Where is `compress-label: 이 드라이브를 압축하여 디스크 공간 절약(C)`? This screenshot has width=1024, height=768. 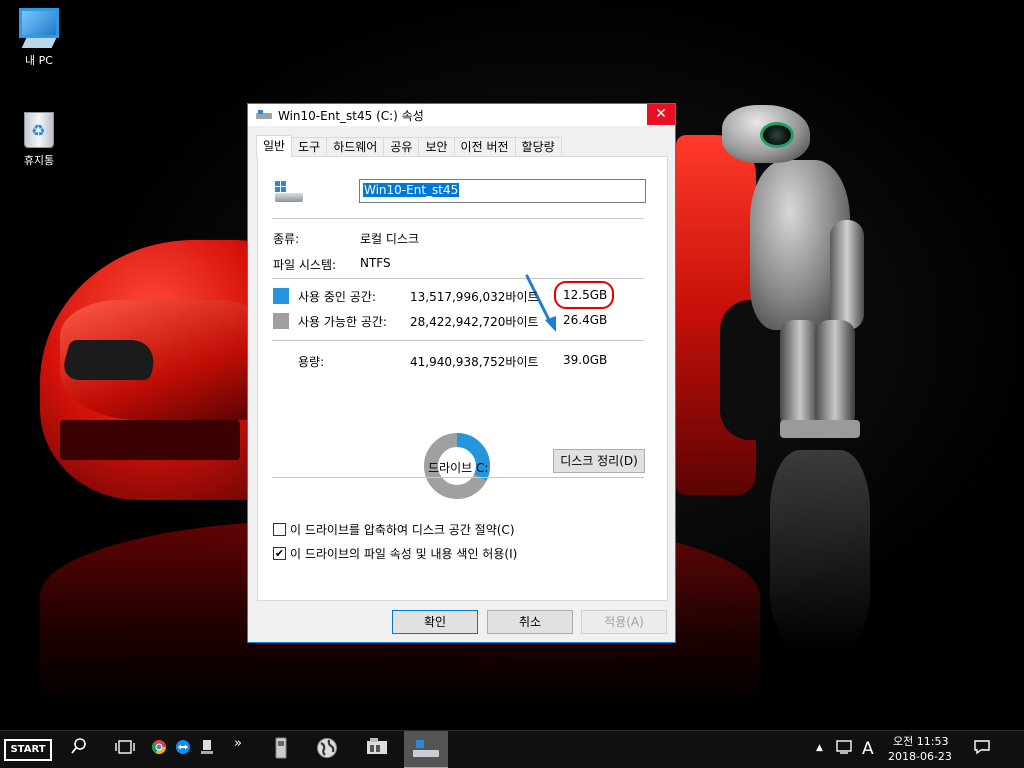
compress-label: 이 드라이브를 압축하여 디스크 공간 절약(C) is located at coordinates (402, 530).